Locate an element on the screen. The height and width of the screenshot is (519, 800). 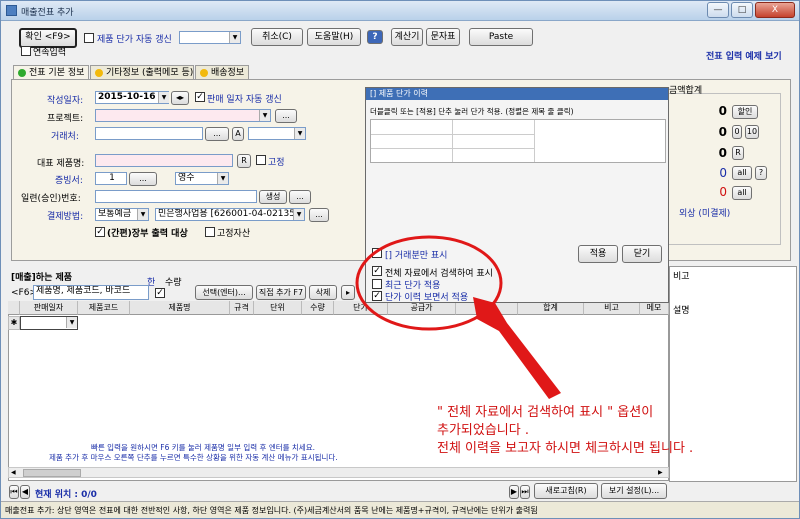
annotation-line-2: 추가되었습니다 . is located at coordinates (483, 430).